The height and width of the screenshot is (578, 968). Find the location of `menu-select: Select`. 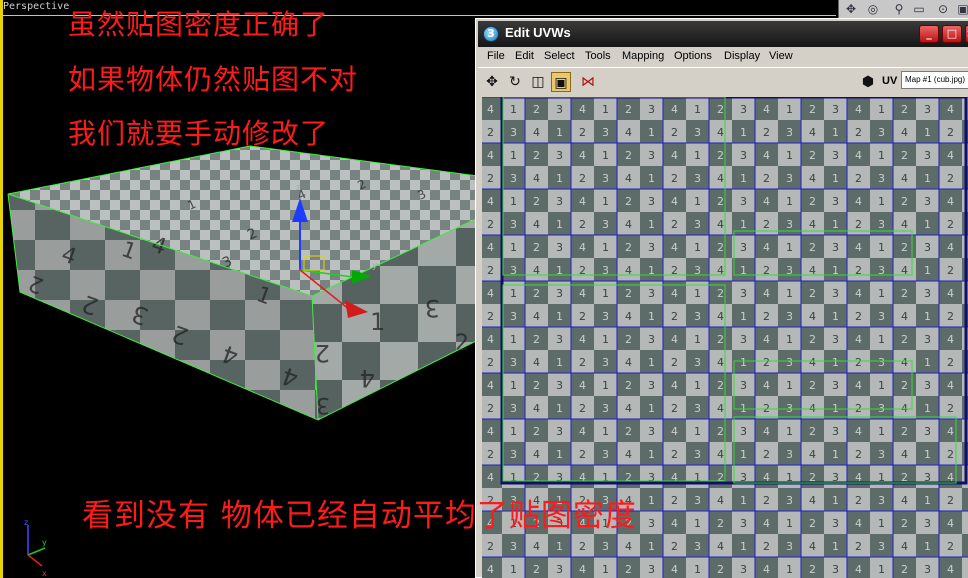

menu-select: Select is located at coordinates (559, 56).